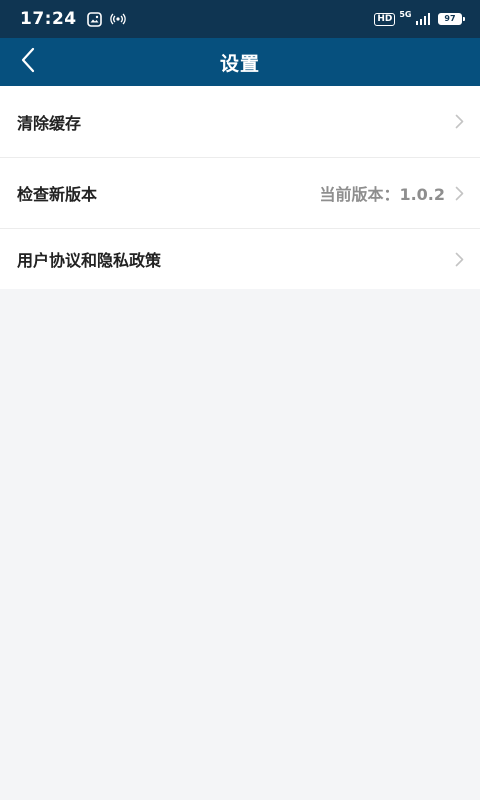 The height and width of the screenshot is (800, 480). What do you see at coordinates (240, 259) in the screenshot?
I see `settings-item-user-agreement-privacy: 用户协议和隐私政策` at bounding box center [240, 259].